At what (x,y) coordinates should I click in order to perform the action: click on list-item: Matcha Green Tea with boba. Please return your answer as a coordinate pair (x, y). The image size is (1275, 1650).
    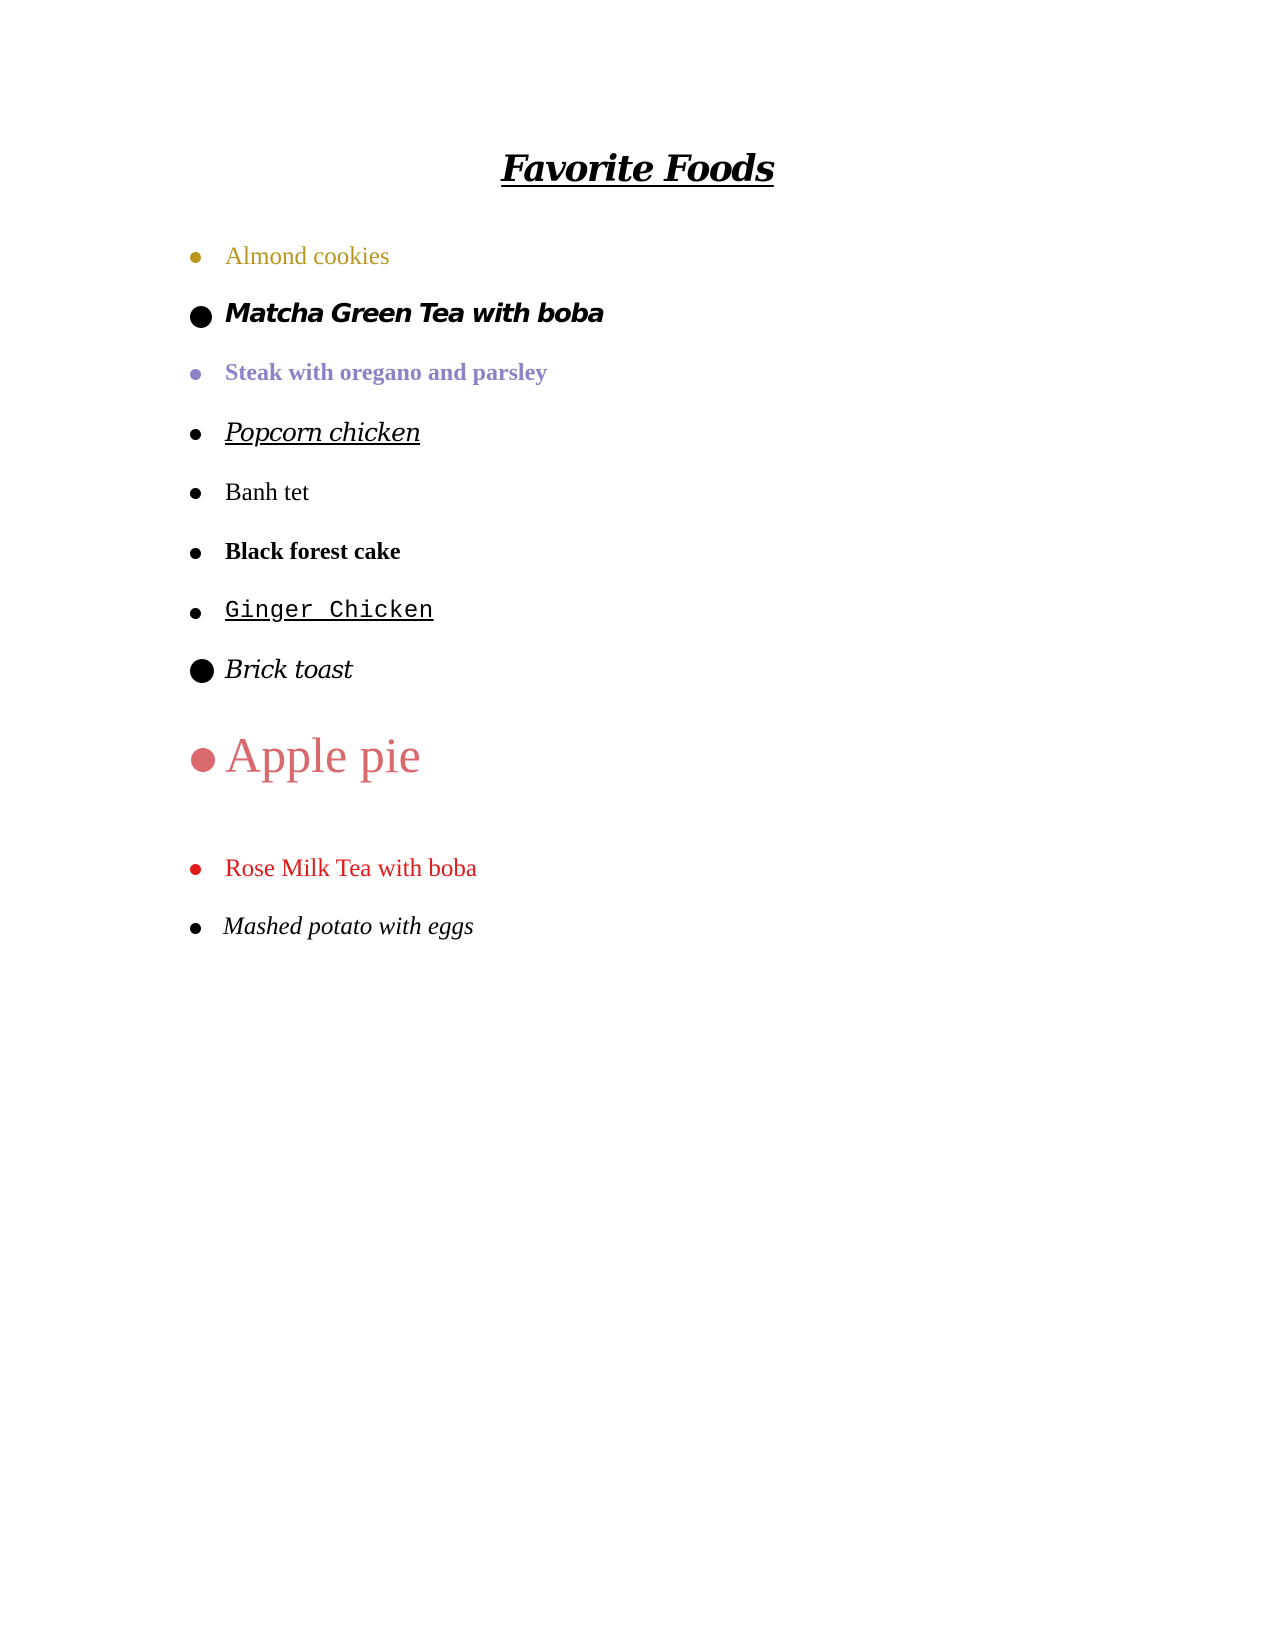
    Looking at the image, I should click on (500, 316).